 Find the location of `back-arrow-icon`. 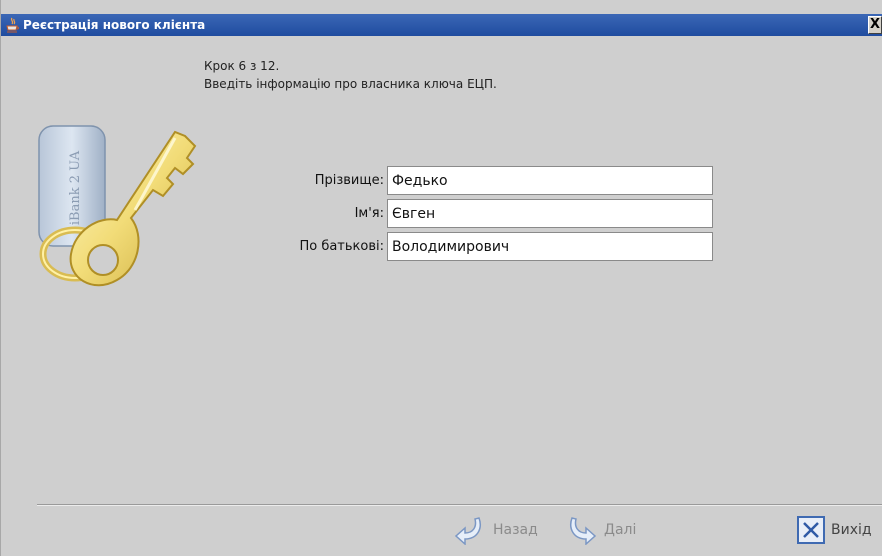

back-arrow-icon is located at coordinates (467, 531).